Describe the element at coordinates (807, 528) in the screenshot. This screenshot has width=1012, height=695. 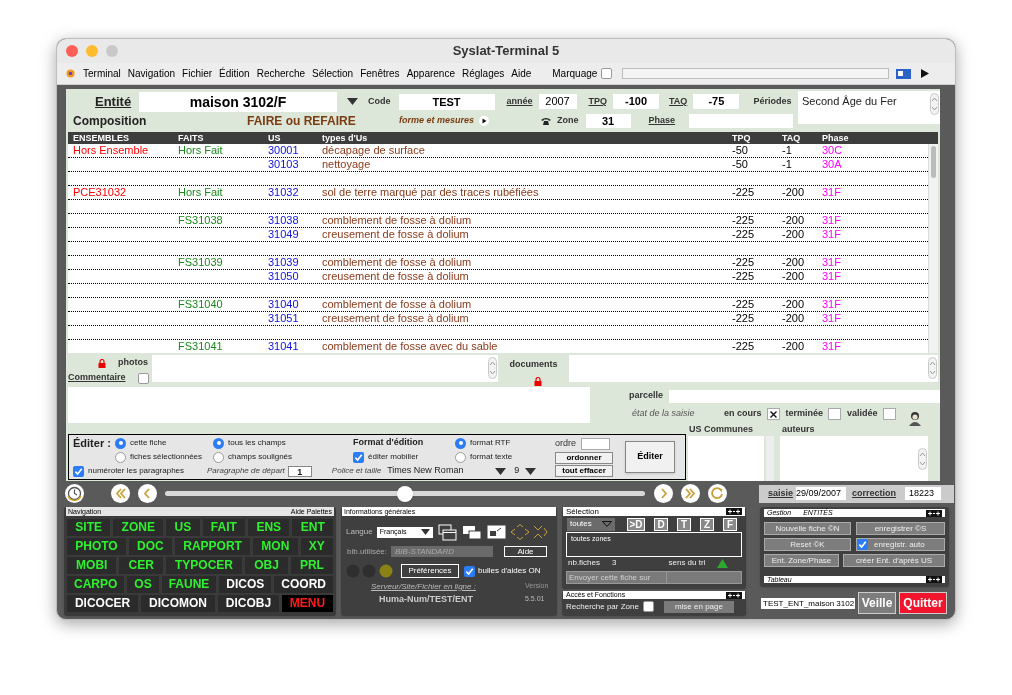
I see `new-record-button: Nouvelle fiche ©N` at that location.